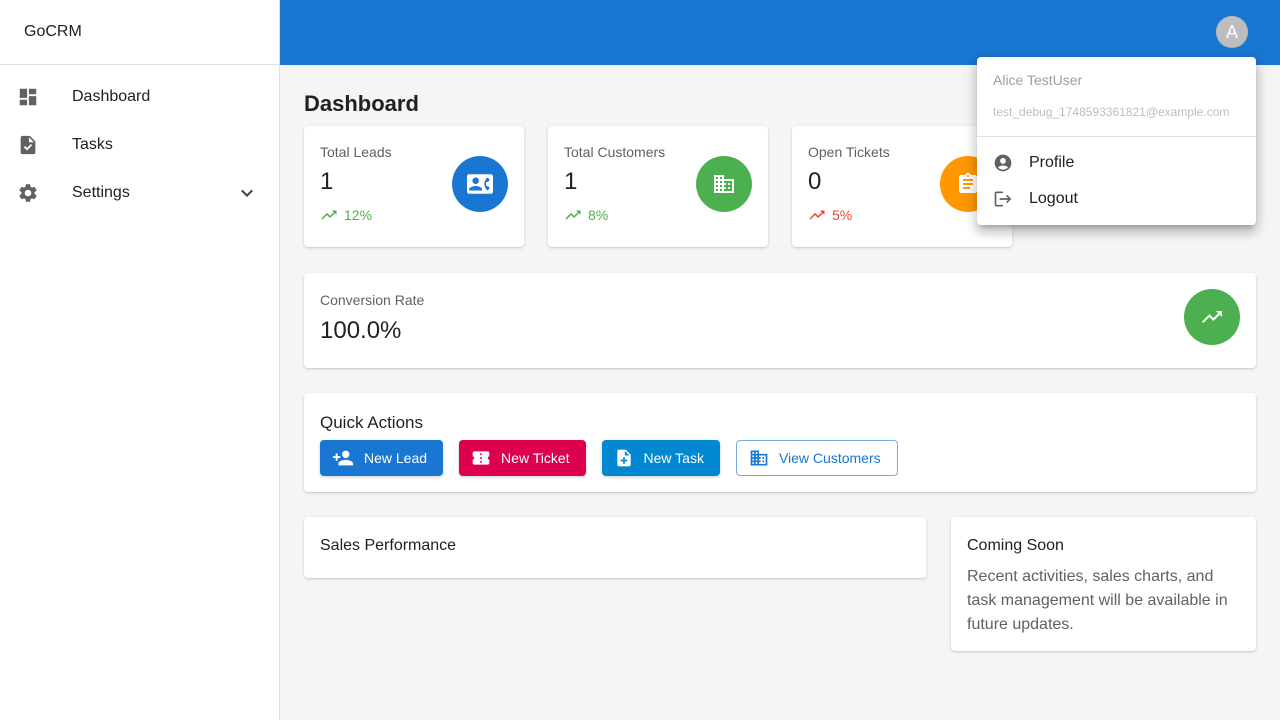 This screenshot has height=720, width=1280. Describe the element at coordinates (28, 193) in the screenshot. I see `gear-icon` at that location.